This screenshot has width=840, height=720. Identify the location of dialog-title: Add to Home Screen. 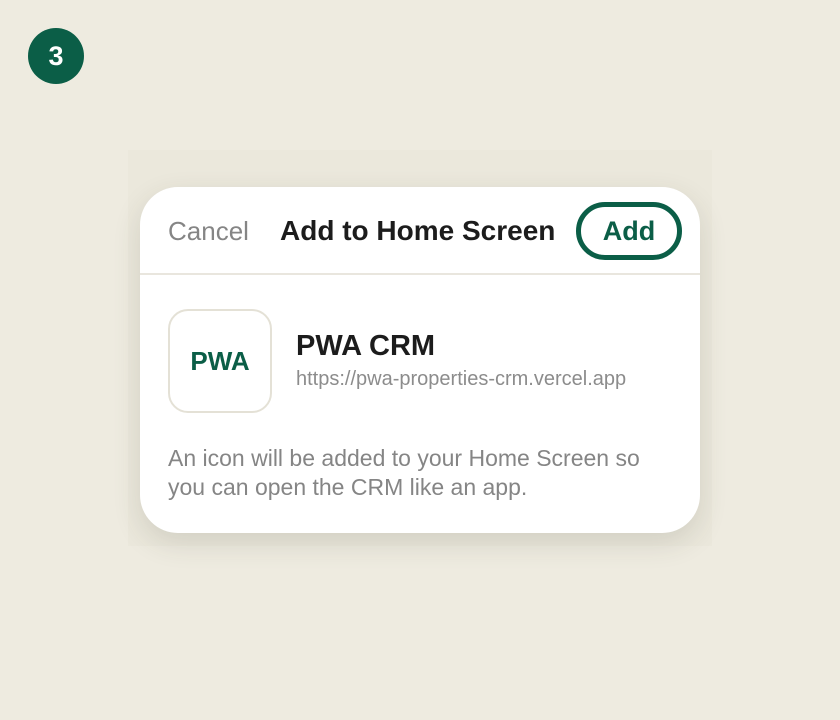
(418, 230).